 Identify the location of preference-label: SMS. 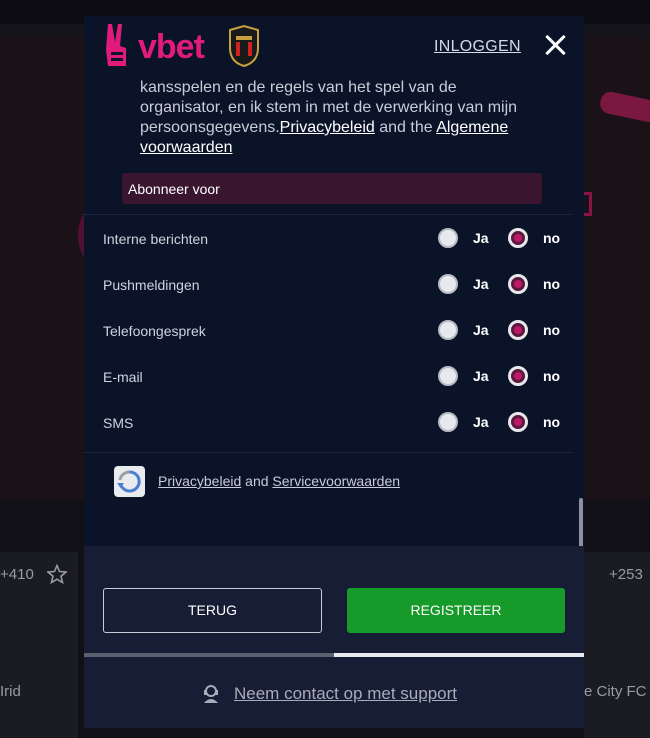
(118, 423).